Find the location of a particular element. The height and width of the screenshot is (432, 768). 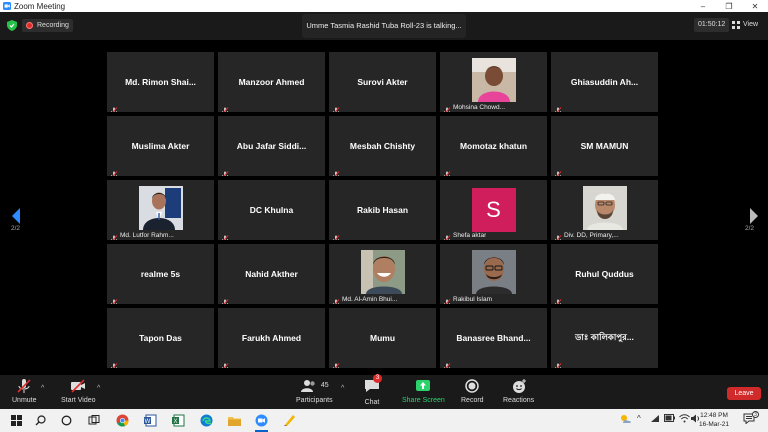

participant-name: Muslima Akter is located at coordinates (160, 146).